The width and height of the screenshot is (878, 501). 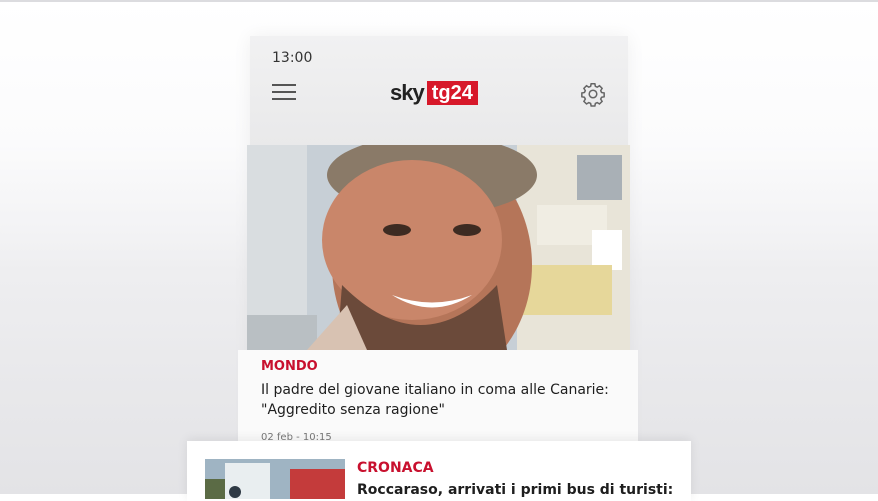 I want to click on news-category: CRONACA, so click(x=395, y=468).